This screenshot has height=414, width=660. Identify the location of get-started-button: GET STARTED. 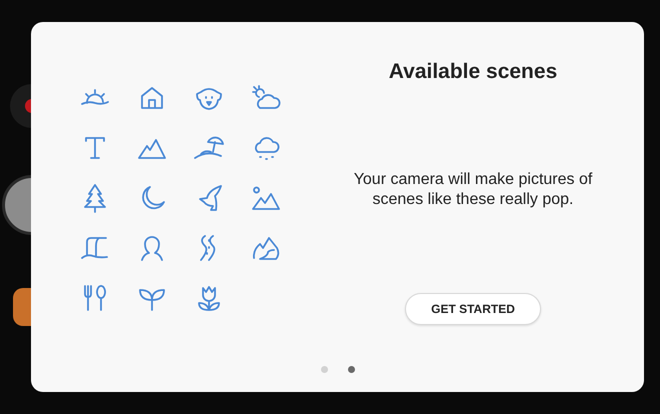
(473, 309).